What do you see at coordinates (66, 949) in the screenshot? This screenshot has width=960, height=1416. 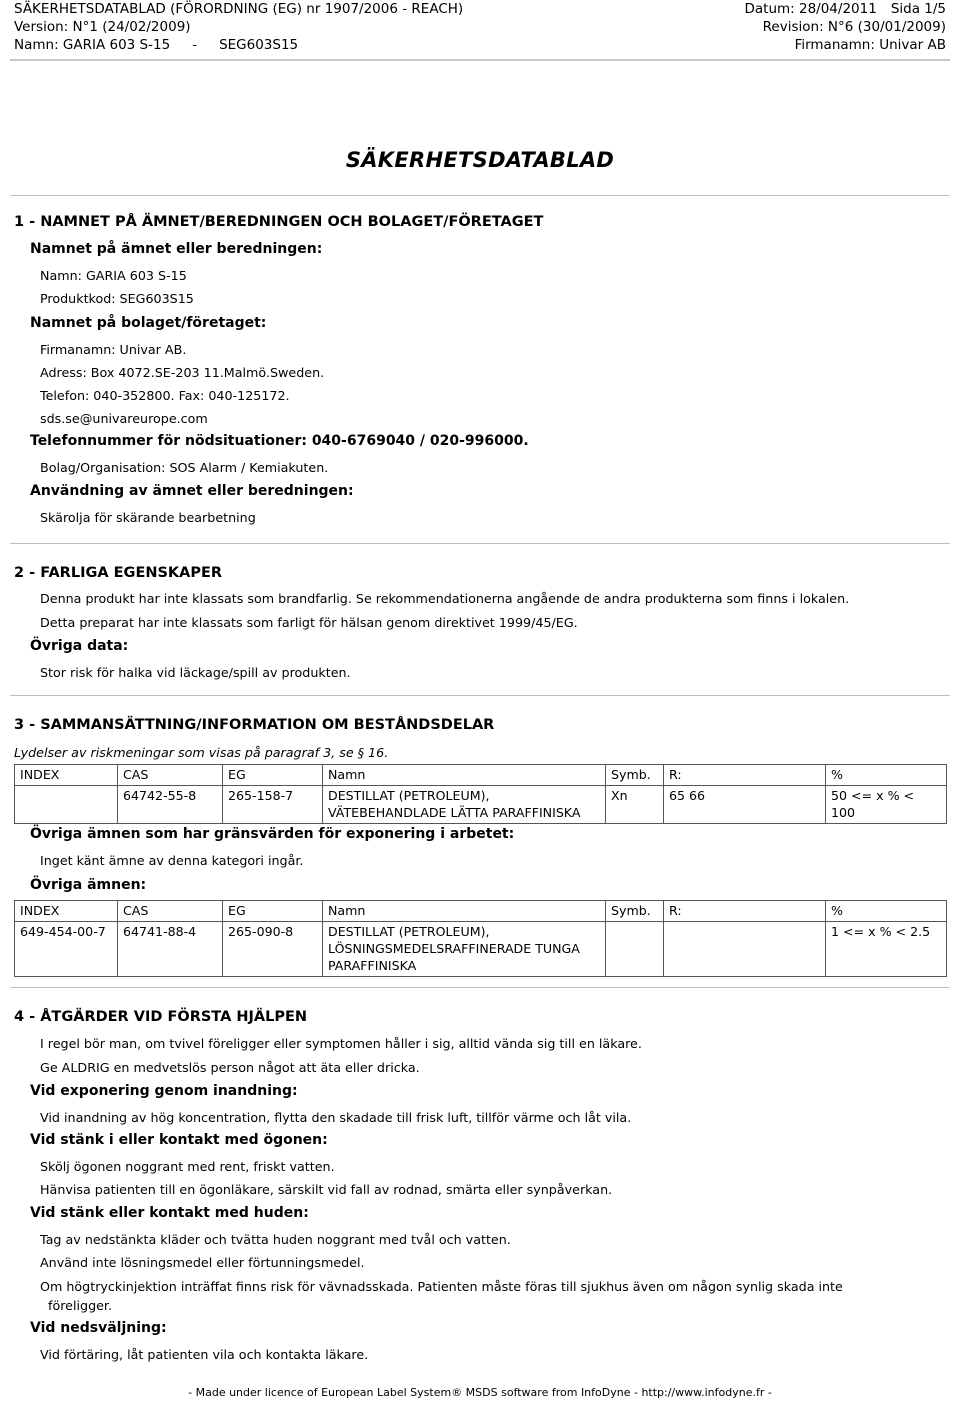 I see `cell-index: 649-454-00-7` at bounding box center [66, 949].